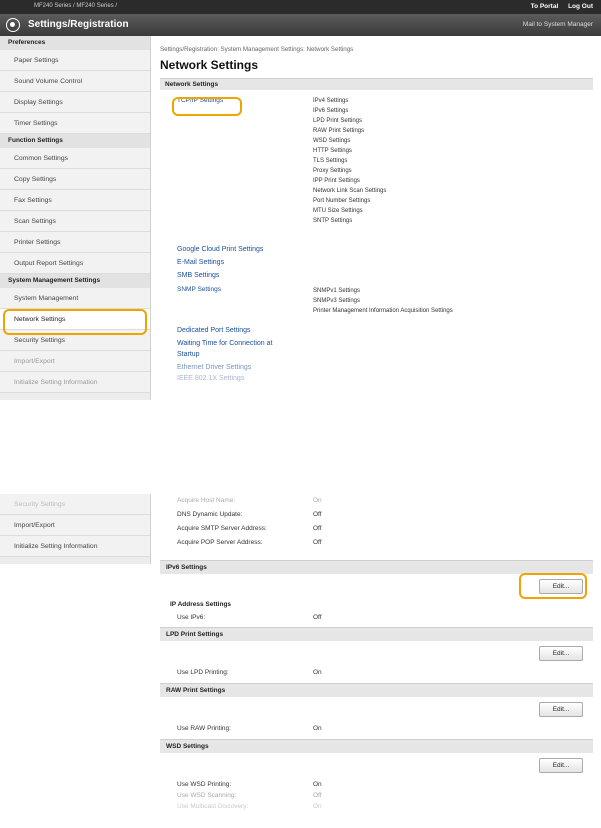 This screenshot has height=828, width=601. What do you see at coordinates (350, 191) in the screenshot?
I see `sub-network-link-scan: Network Link Scan Settings` at bounding box center [350, 191].